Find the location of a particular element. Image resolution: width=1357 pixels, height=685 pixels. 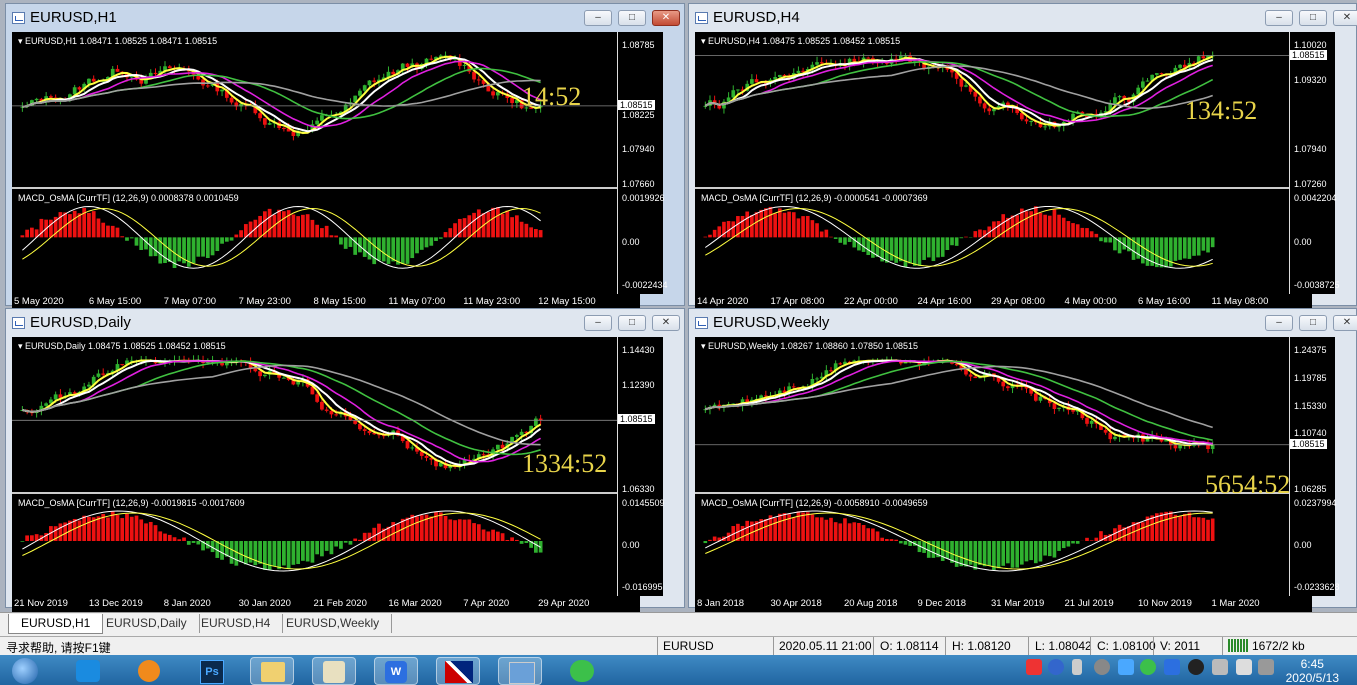

start-button is located at coordinates (24, 671).